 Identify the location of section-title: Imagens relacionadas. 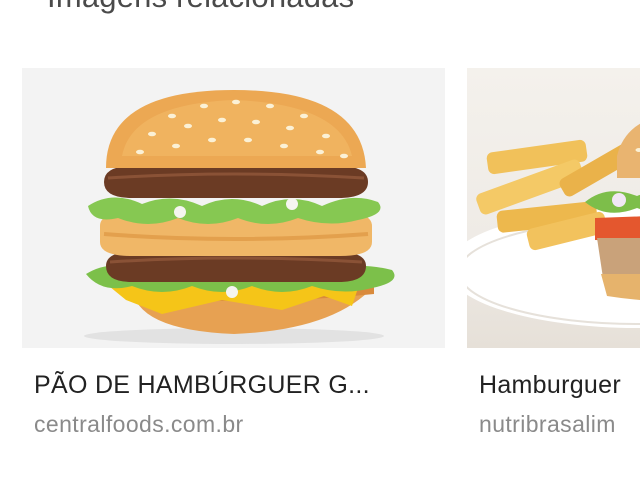
(200, 8).